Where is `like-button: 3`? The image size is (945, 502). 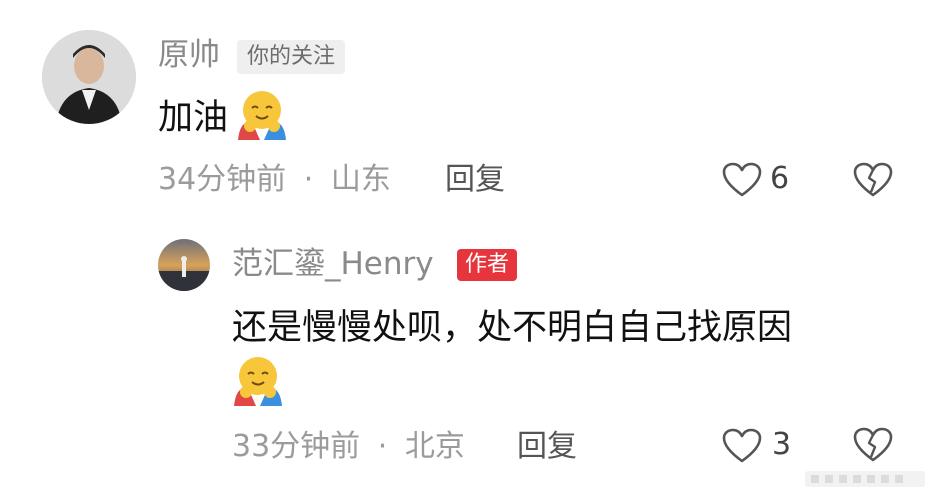
like-button: 3 is located at coordinates (762, 447).